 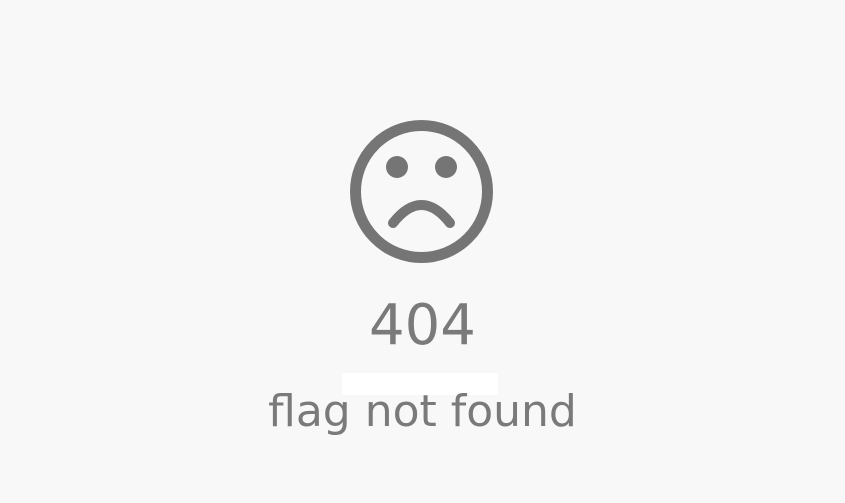 I want to click on error-message: flag not found, so click(x=422, y=411).